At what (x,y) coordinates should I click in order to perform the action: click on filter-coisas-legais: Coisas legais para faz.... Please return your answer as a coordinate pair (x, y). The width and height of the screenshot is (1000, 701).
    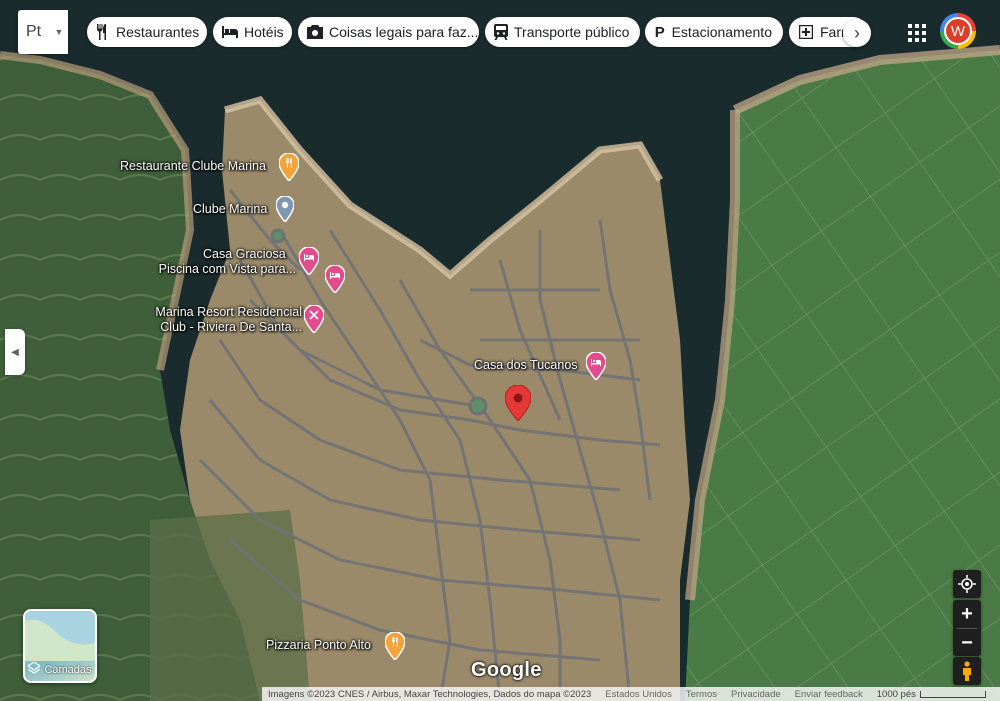
    Looking at the image, I should click on (388, 32).